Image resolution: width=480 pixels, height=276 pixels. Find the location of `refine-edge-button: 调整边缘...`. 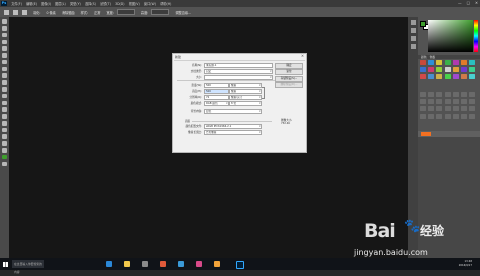

refine-edge-button: 调整边缘... is located at coordinates (183, 12).